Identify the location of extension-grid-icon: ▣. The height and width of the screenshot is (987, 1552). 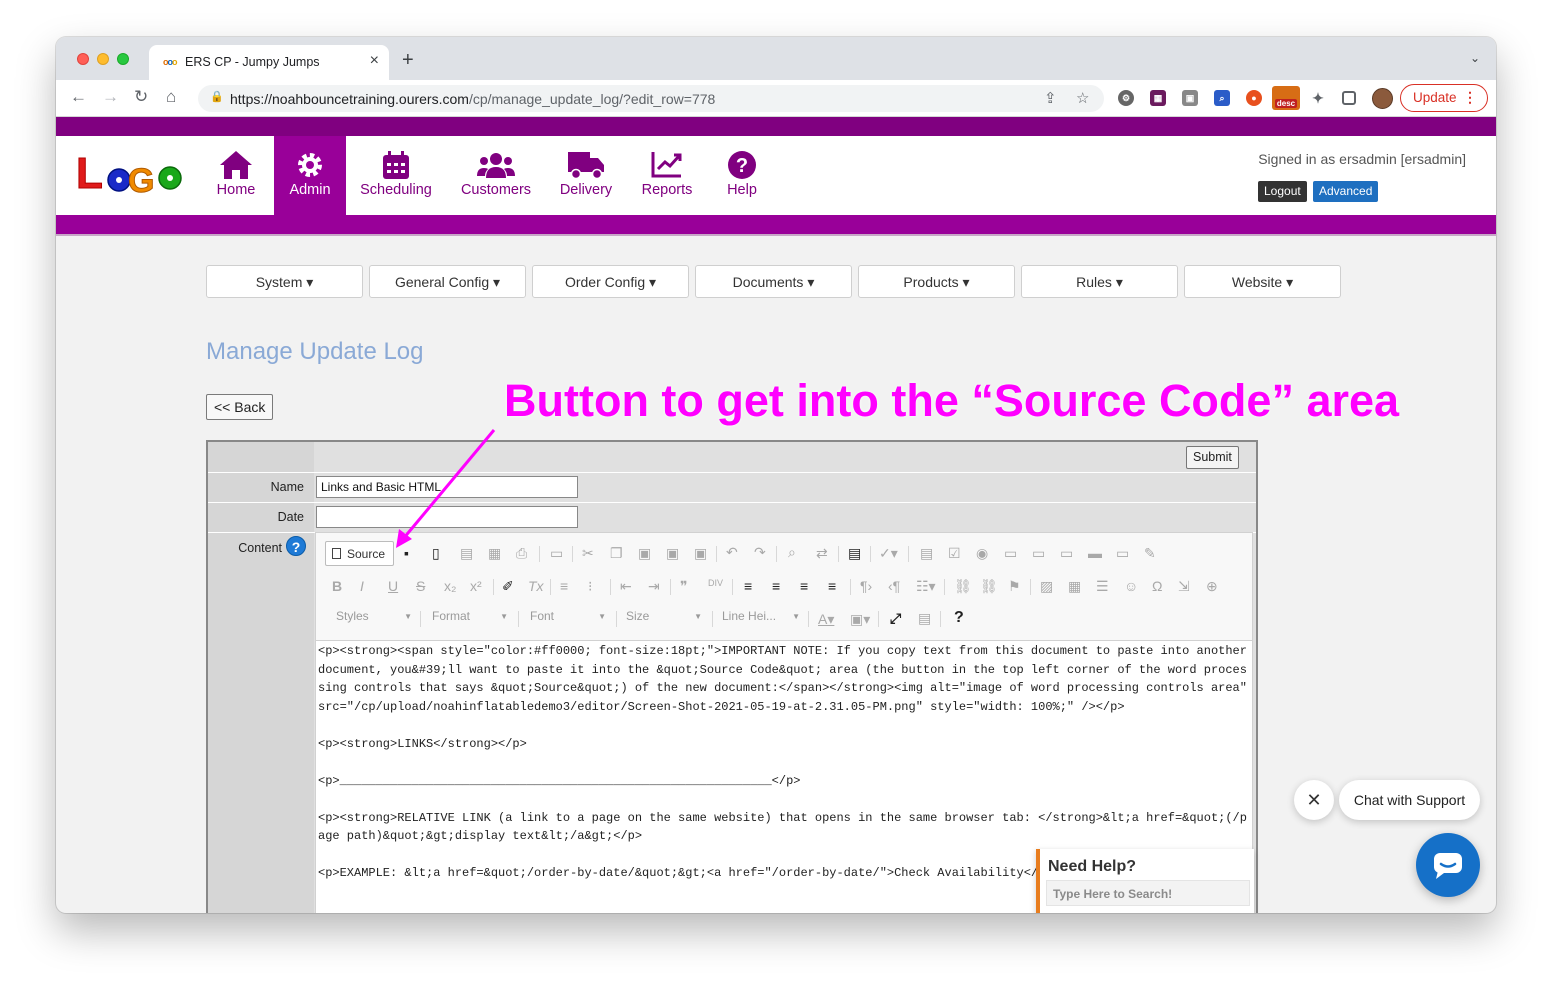
(1190, 98).